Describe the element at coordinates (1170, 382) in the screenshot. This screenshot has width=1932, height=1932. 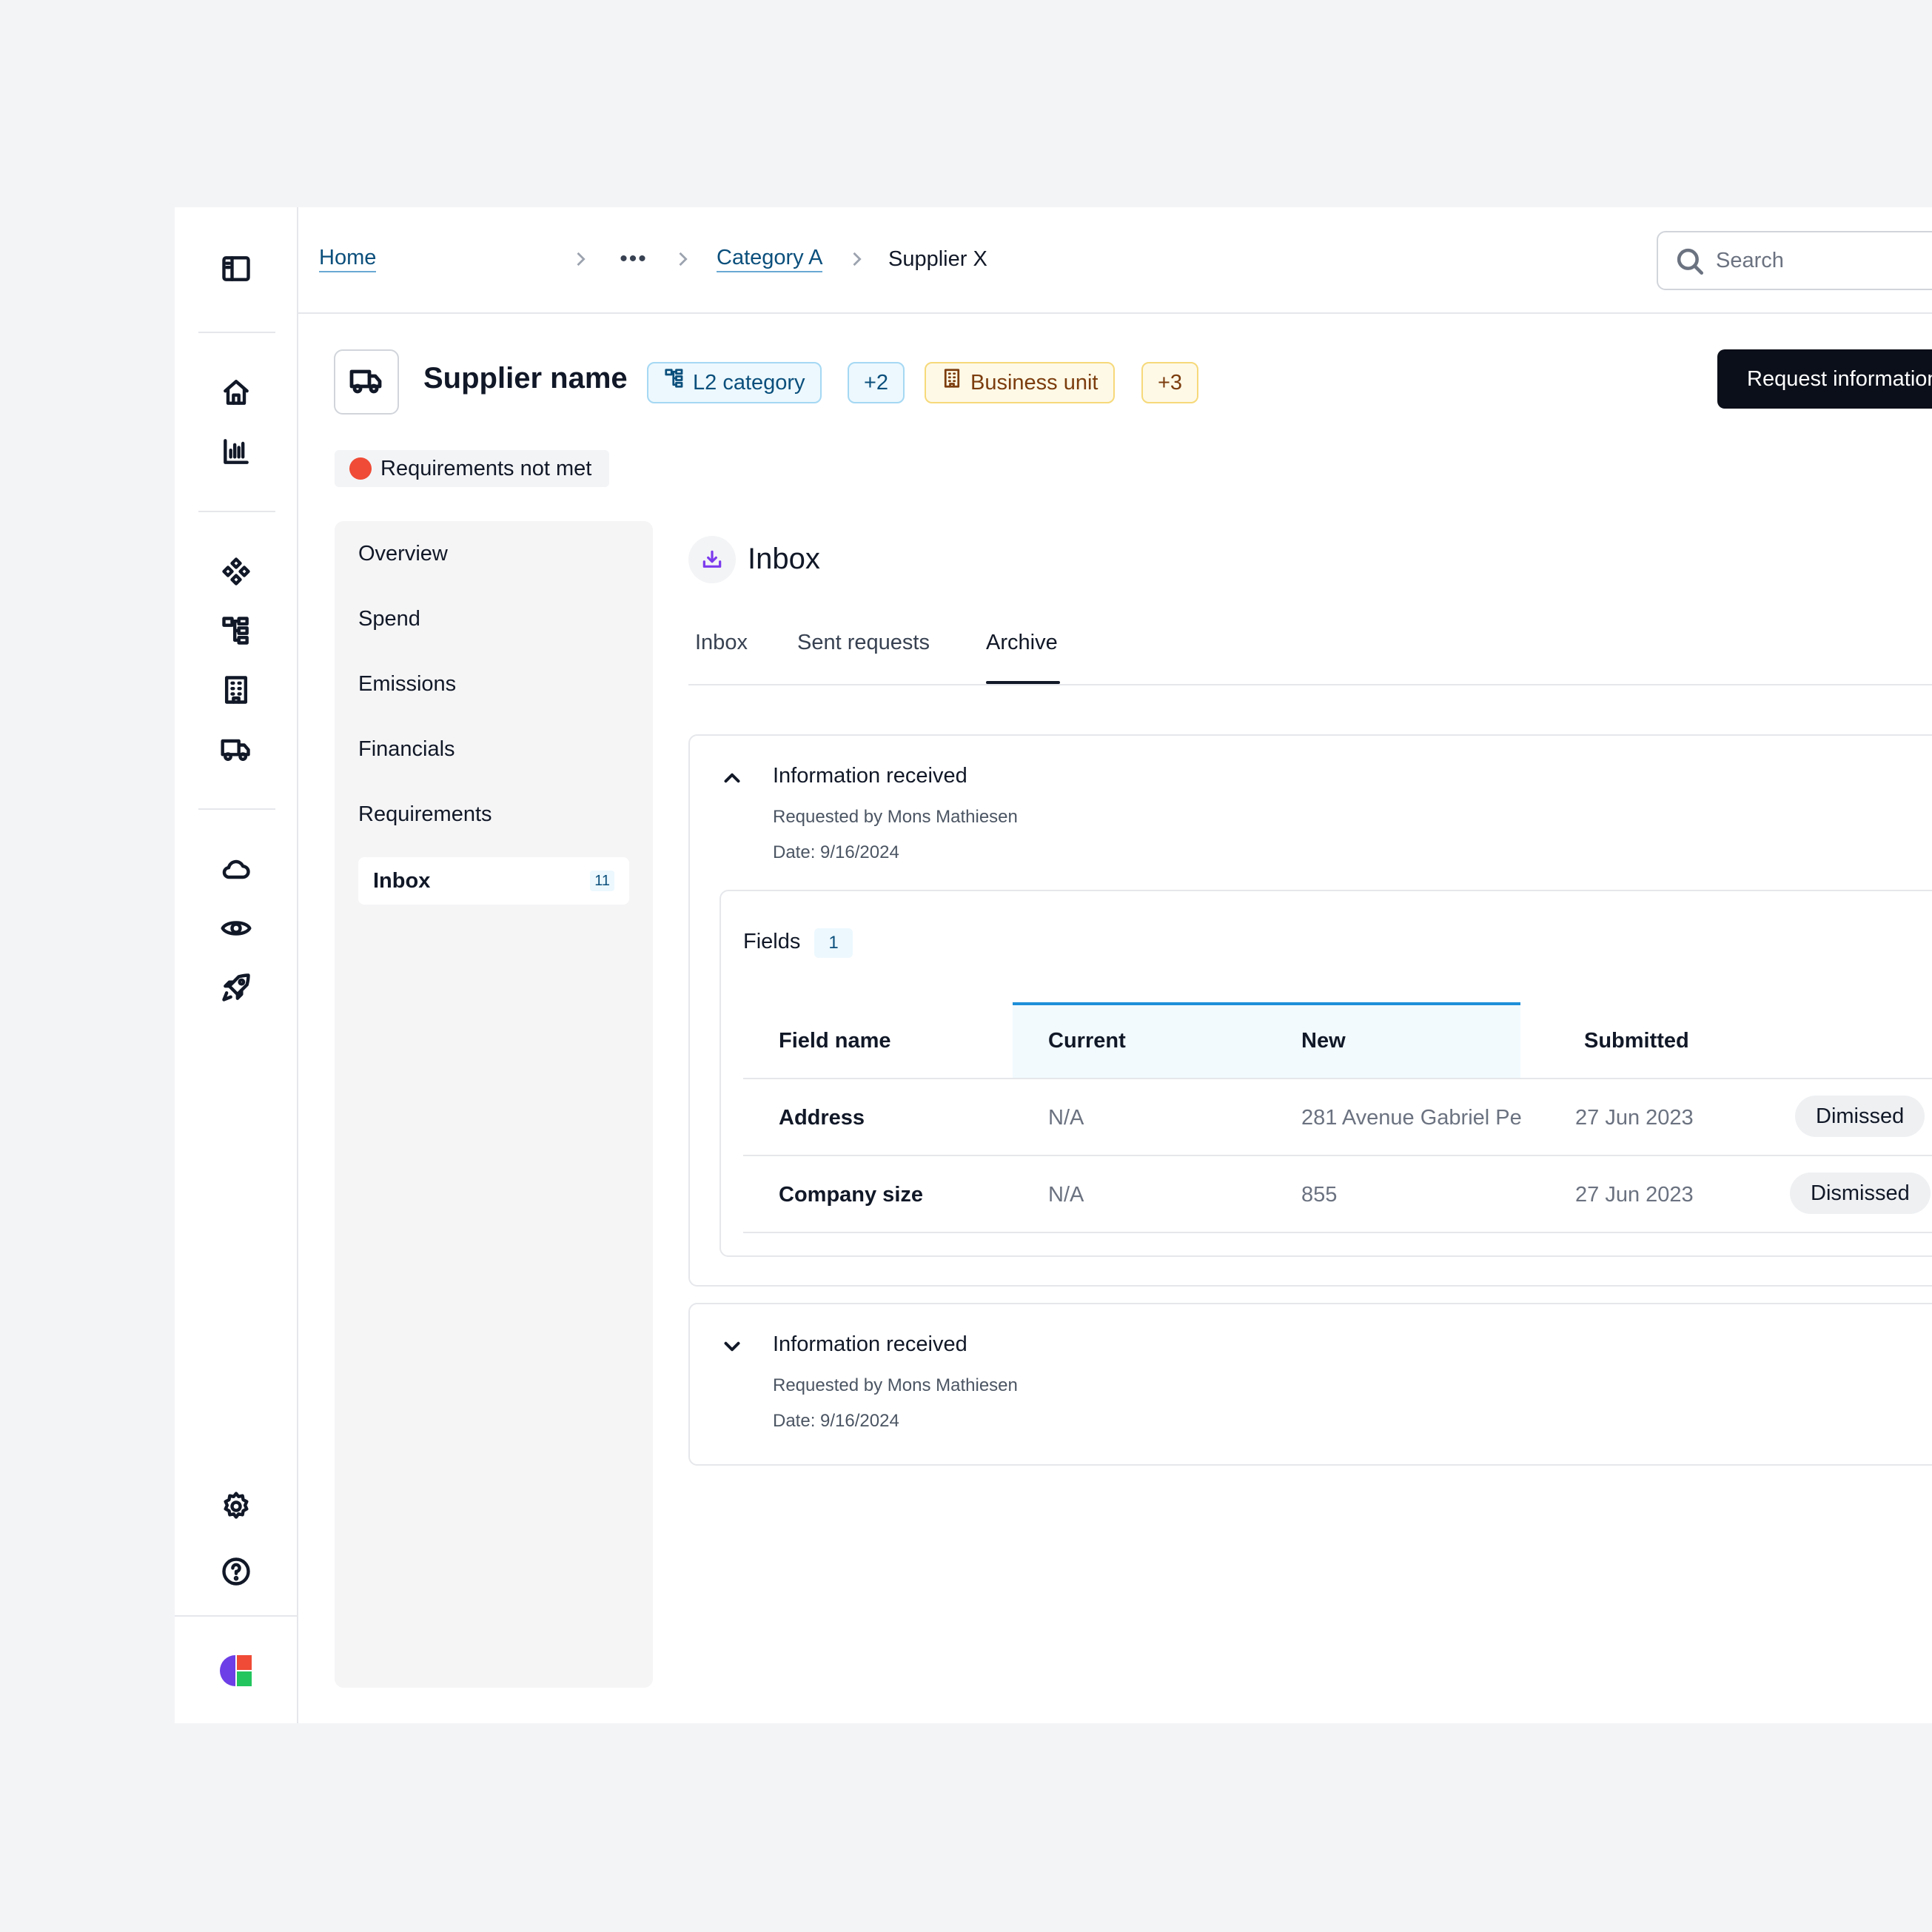
I see `tag-more-units: +3` at that location.